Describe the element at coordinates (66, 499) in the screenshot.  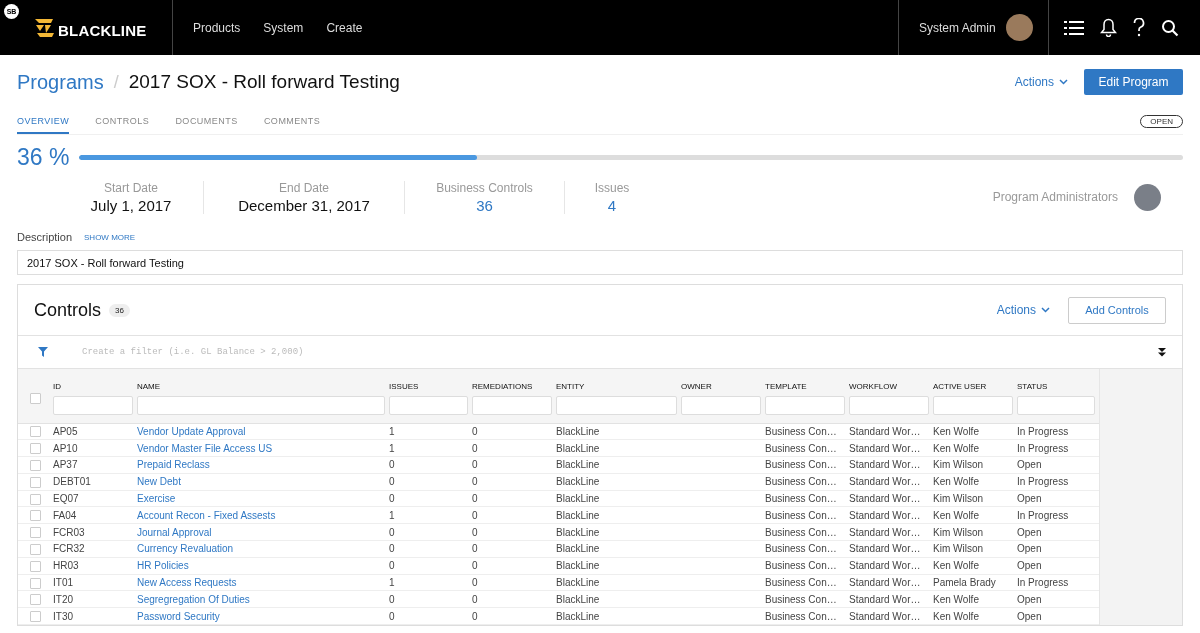
I see `table-cell: EQ07` at that location.